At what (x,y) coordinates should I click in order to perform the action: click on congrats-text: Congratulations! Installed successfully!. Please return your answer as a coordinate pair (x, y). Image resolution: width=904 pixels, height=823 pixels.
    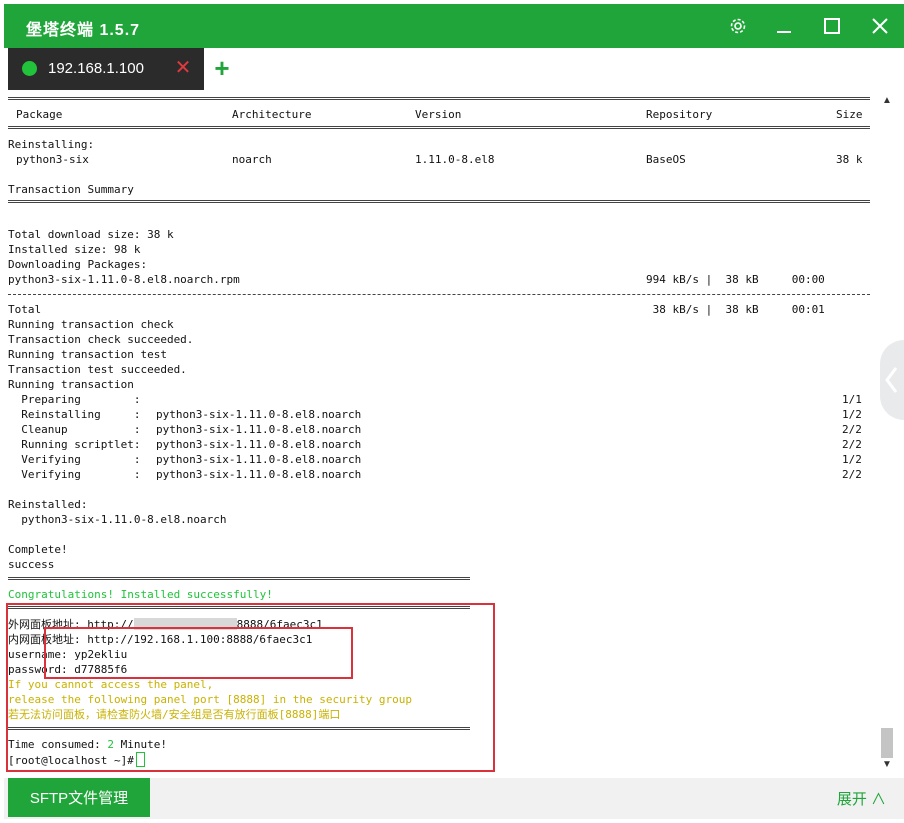
    Looking at the image, I should click on (140, 594).